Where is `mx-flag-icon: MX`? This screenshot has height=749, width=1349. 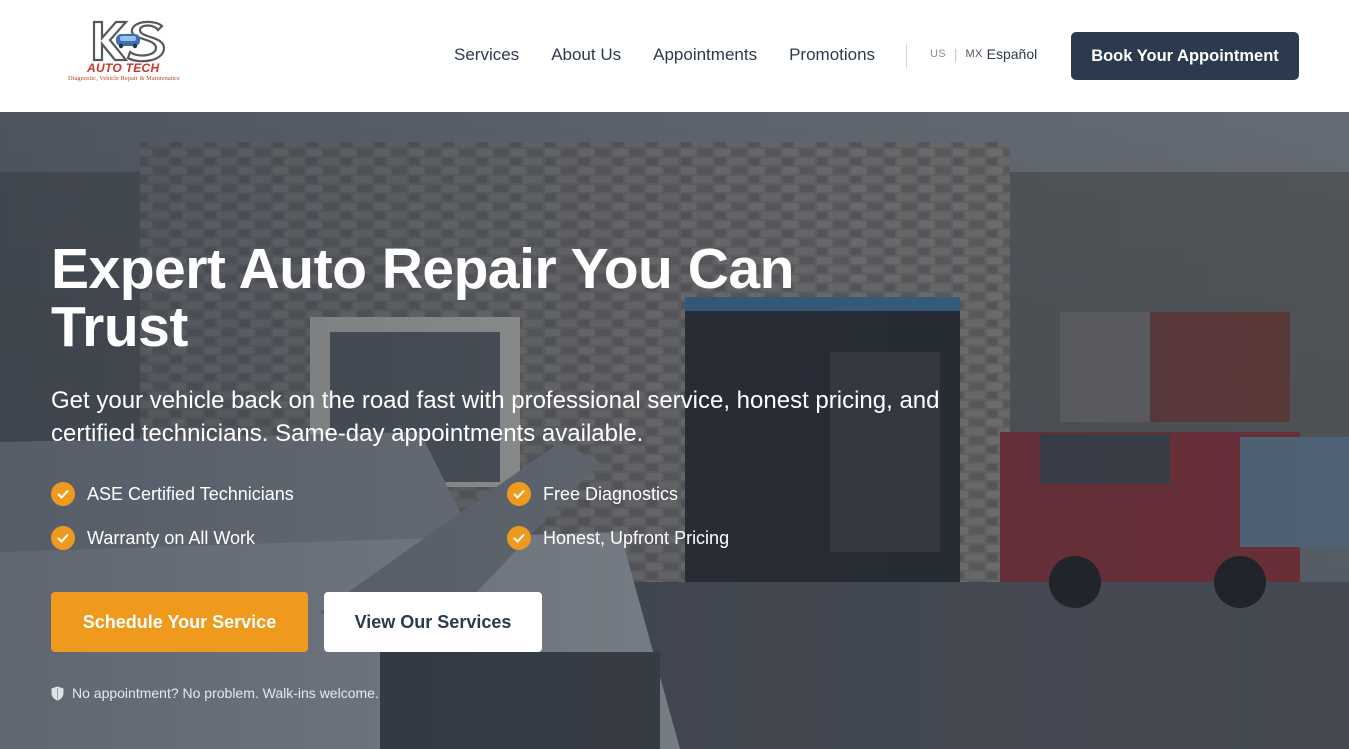
mx-flag-icon: MX is located at coordinates (974, 54).